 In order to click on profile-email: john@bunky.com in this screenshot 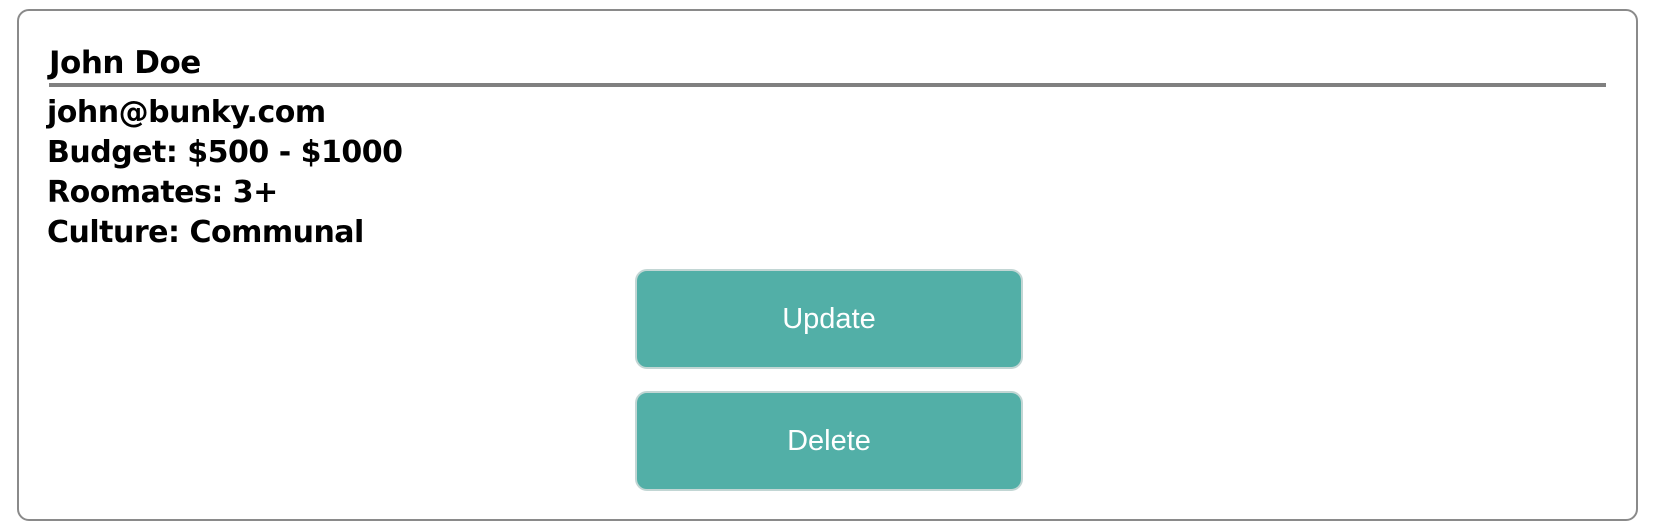, I will do `click(186, 112)`.